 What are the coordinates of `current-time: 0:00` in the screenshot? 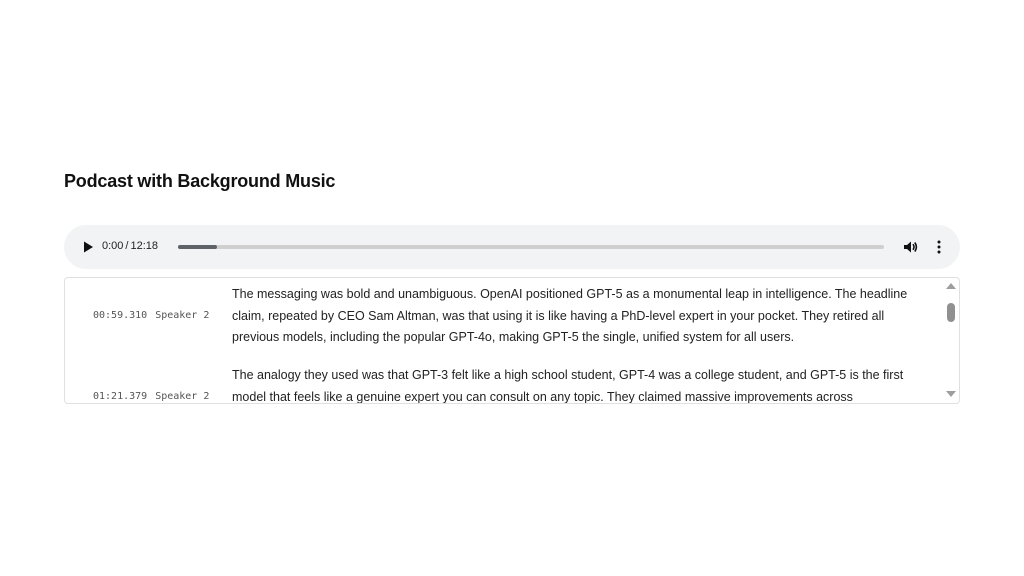 It's located at (113, 246).